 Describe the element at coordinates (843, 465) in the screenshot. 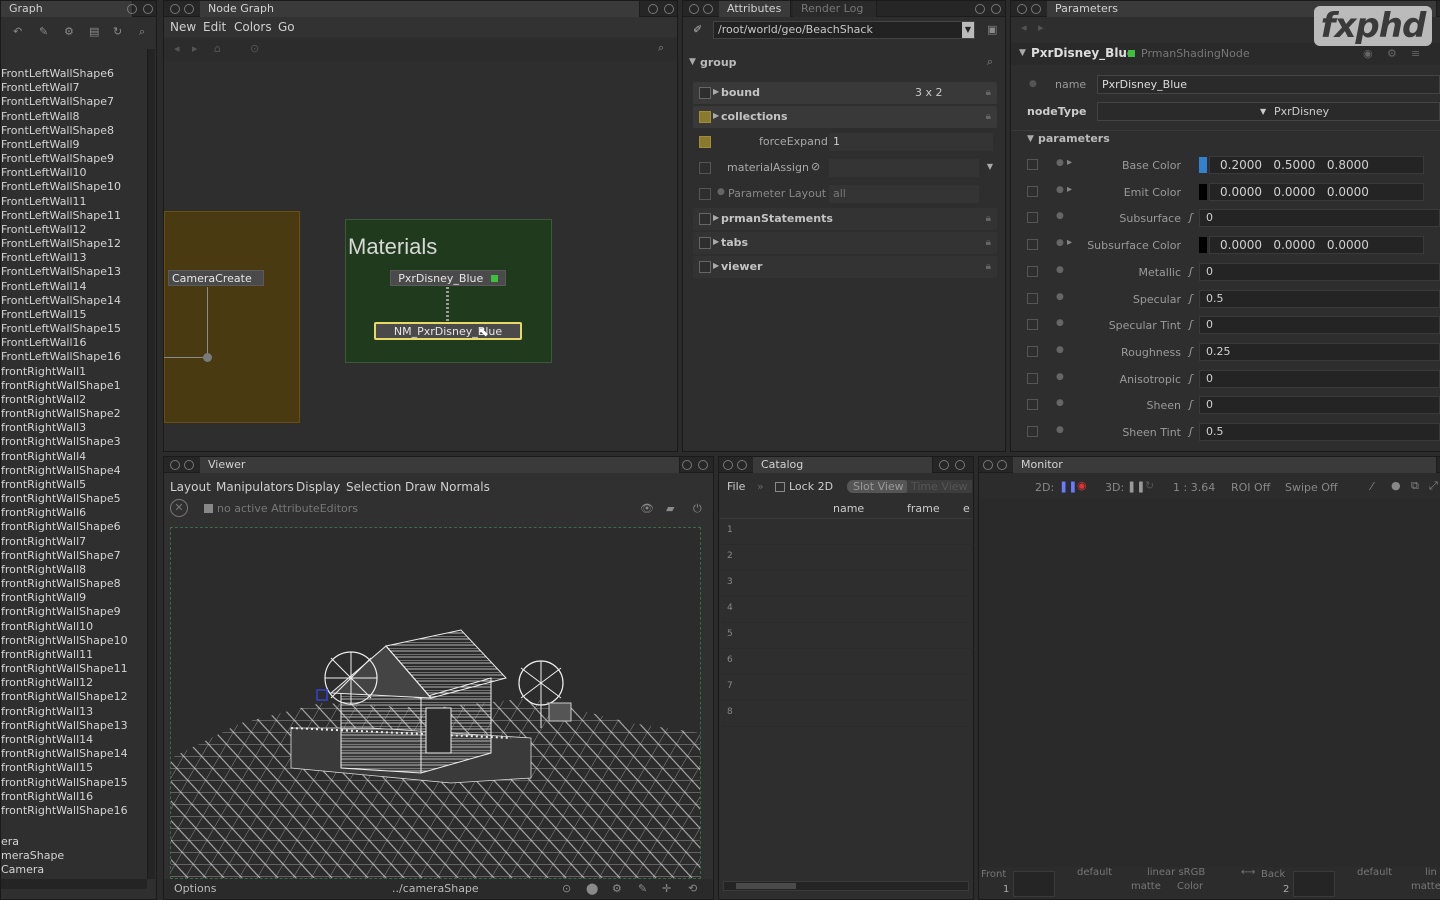

I see `tab-catalog: Catalog` at that location.